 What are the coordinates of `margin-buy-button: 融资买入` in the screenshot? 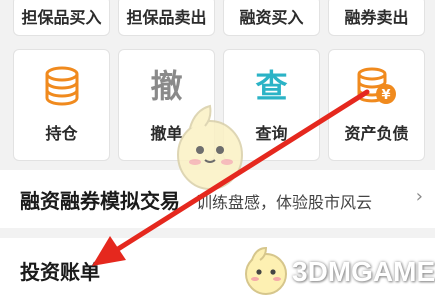 It's located at (271, 18).